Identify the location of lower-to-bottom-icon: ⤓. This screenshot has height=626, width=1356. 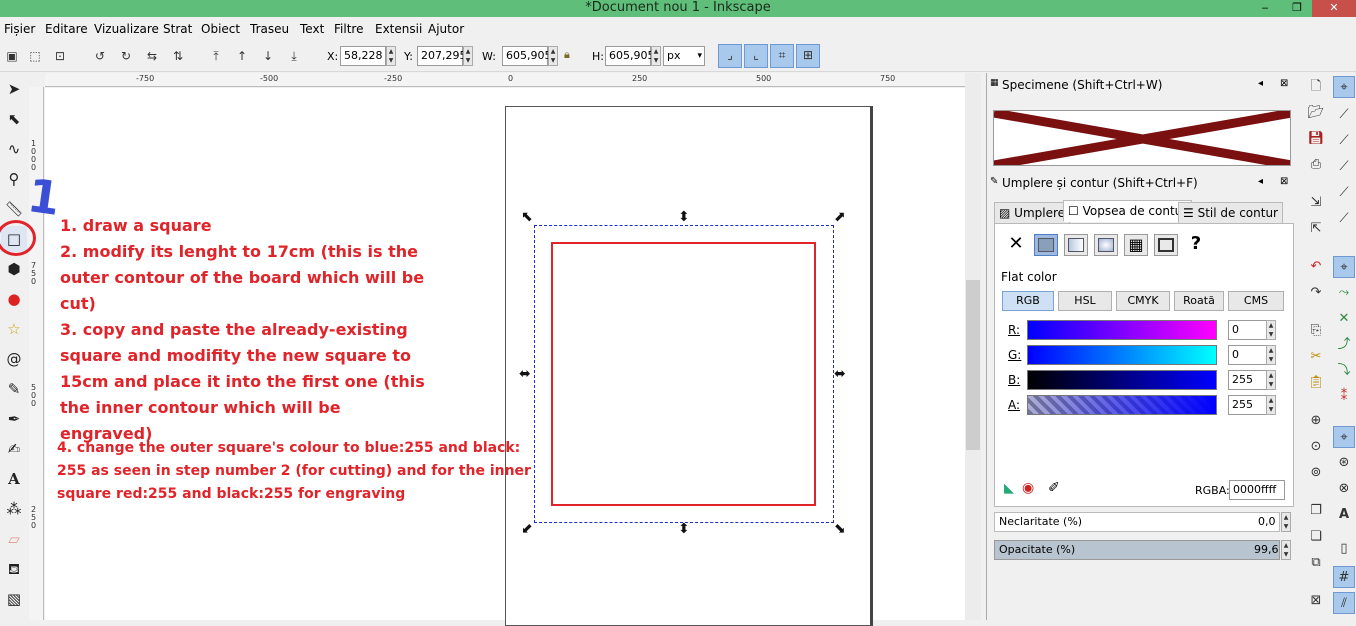
(294, 56).